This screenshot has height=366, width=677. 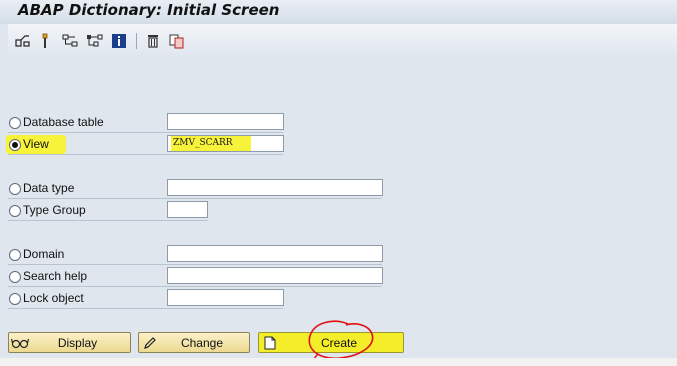 I want to click on search-help-label: Search help, so click(x=55, y=276).